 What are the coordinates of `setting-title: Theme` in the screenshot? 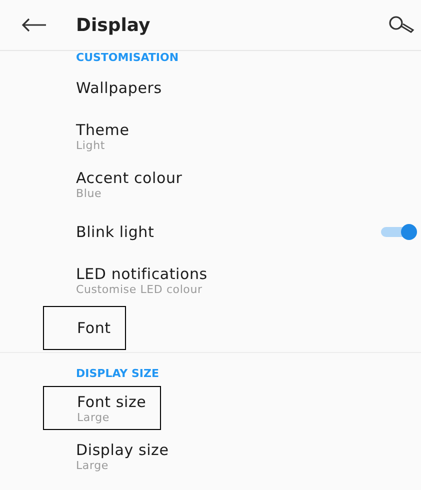 It's located at (103, 129).